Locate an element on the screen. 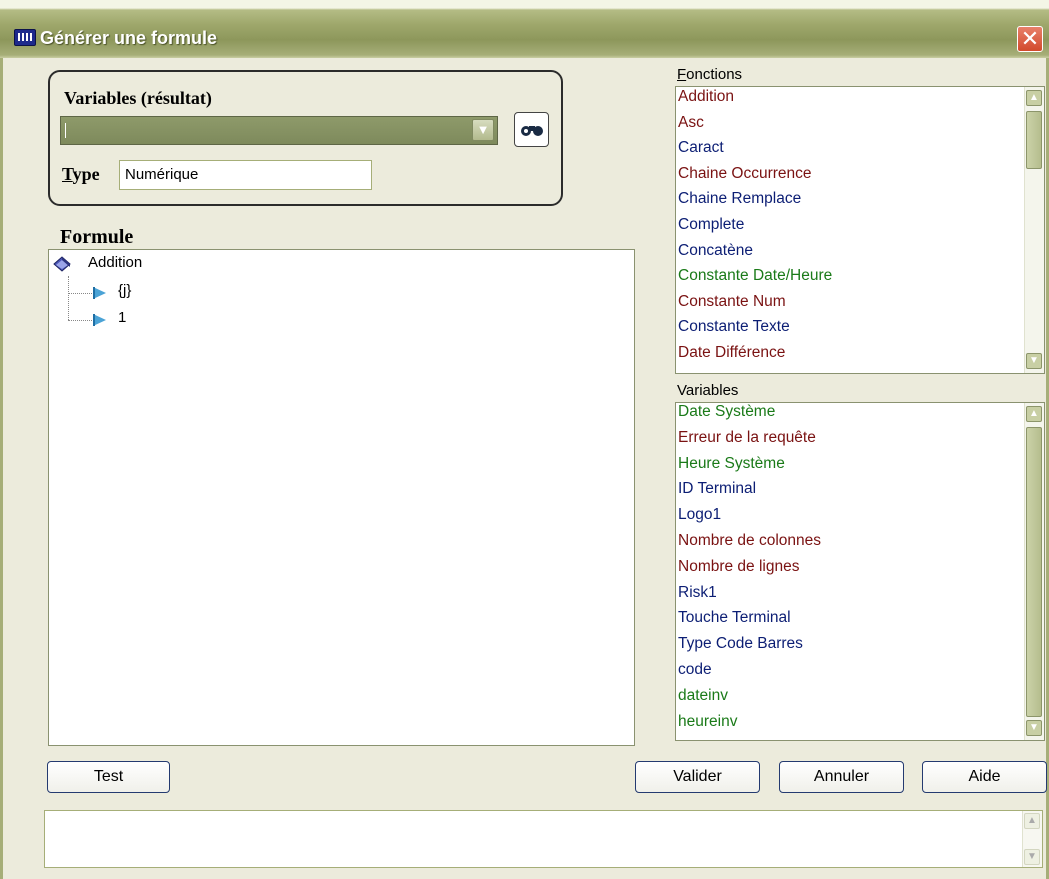 This screenshot has width=1049, height=879. text-caret is located at coordinates (65, 130).